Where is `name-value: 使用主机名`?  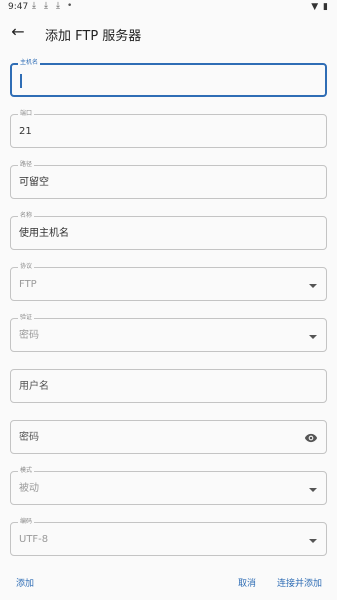
name-value: 使用主机名 is located at coordinates (44, 233).